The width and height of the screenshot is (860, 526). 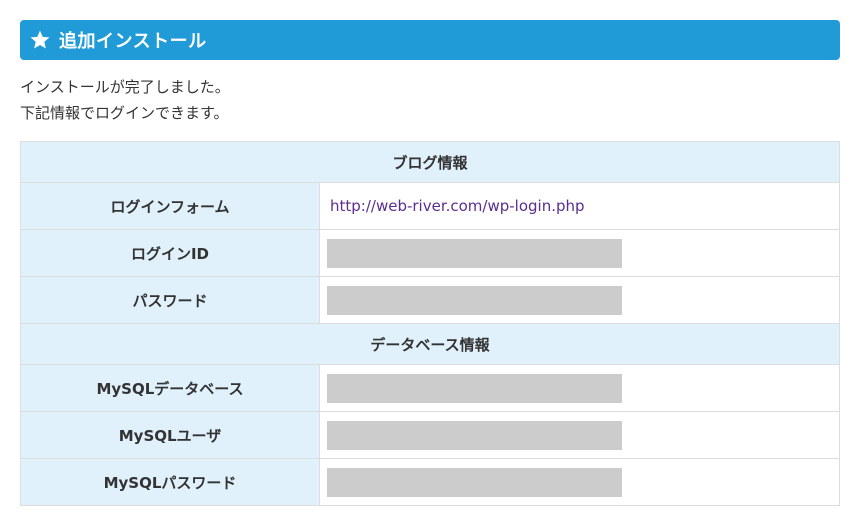 I want to click on star-icon, so click(x=40, y=39).